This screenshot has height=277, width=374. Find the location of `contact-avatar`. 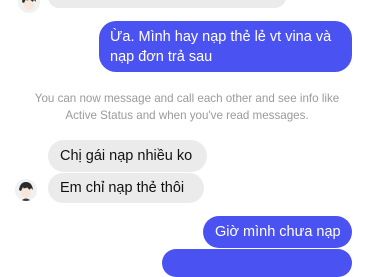

contact-avatar is located at coordinates (26, 190).